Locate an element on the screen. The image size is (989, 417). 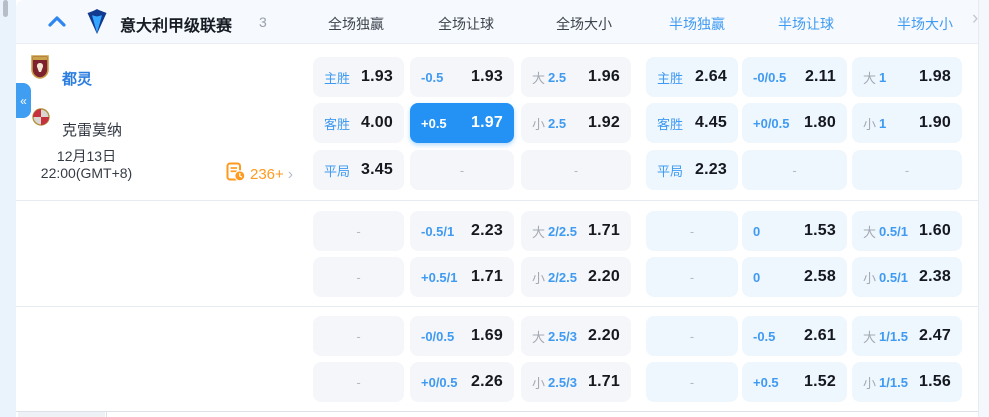
odds-value: 2.11 is located at coordinates (820, 76).